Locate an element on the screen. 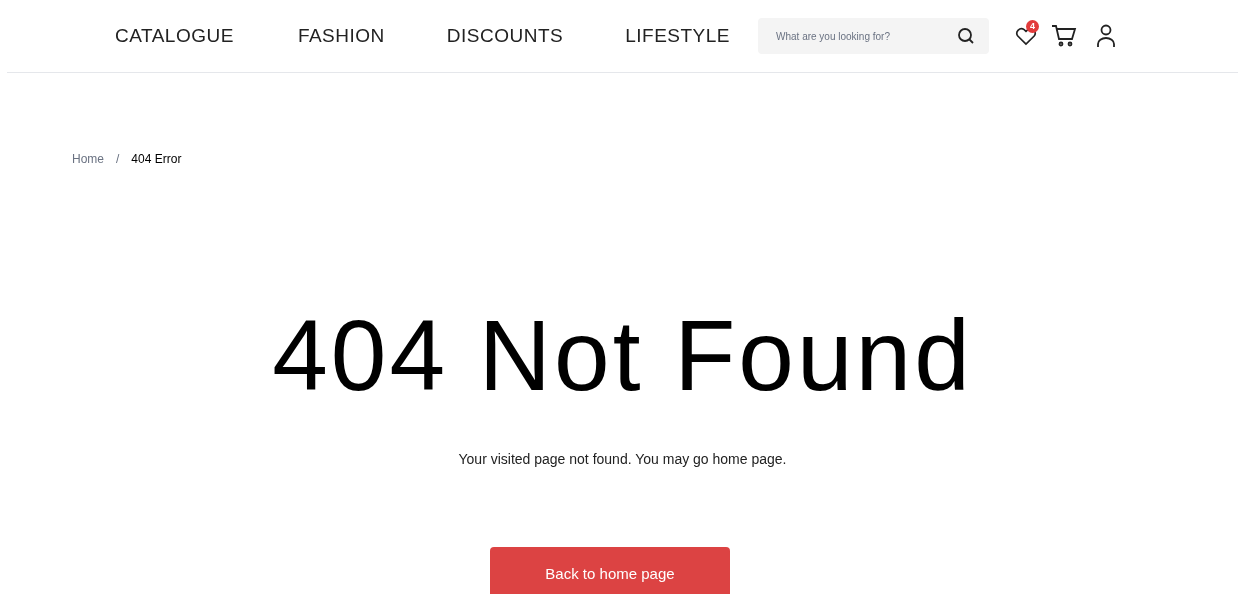 The width and height of the screenshot is (1245, 594). search-icon is located at coordinates (966, 36).